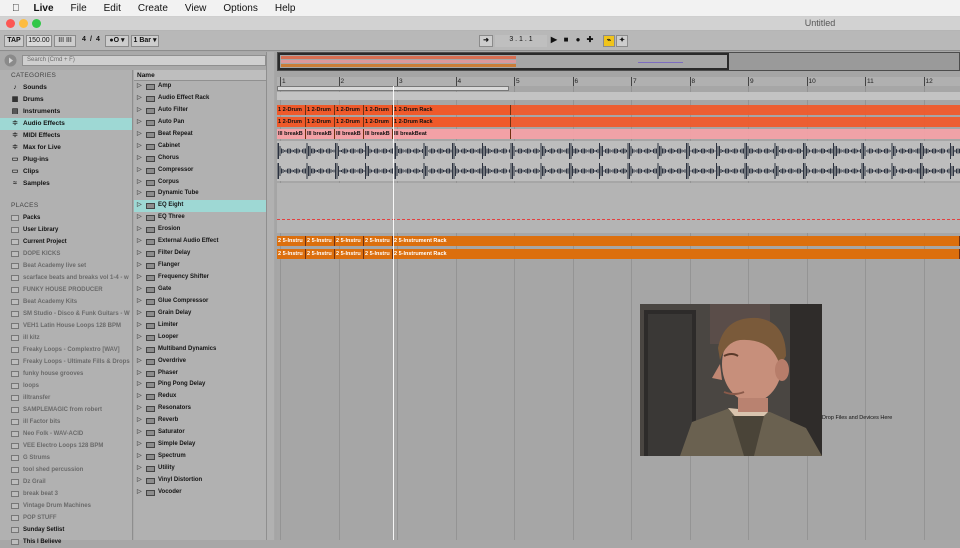  What do you see at coordinates (66, 434) in the screenshot?
I see `place-item: Neo Folk - WAV-ACID` at bounding box center [66, 434].